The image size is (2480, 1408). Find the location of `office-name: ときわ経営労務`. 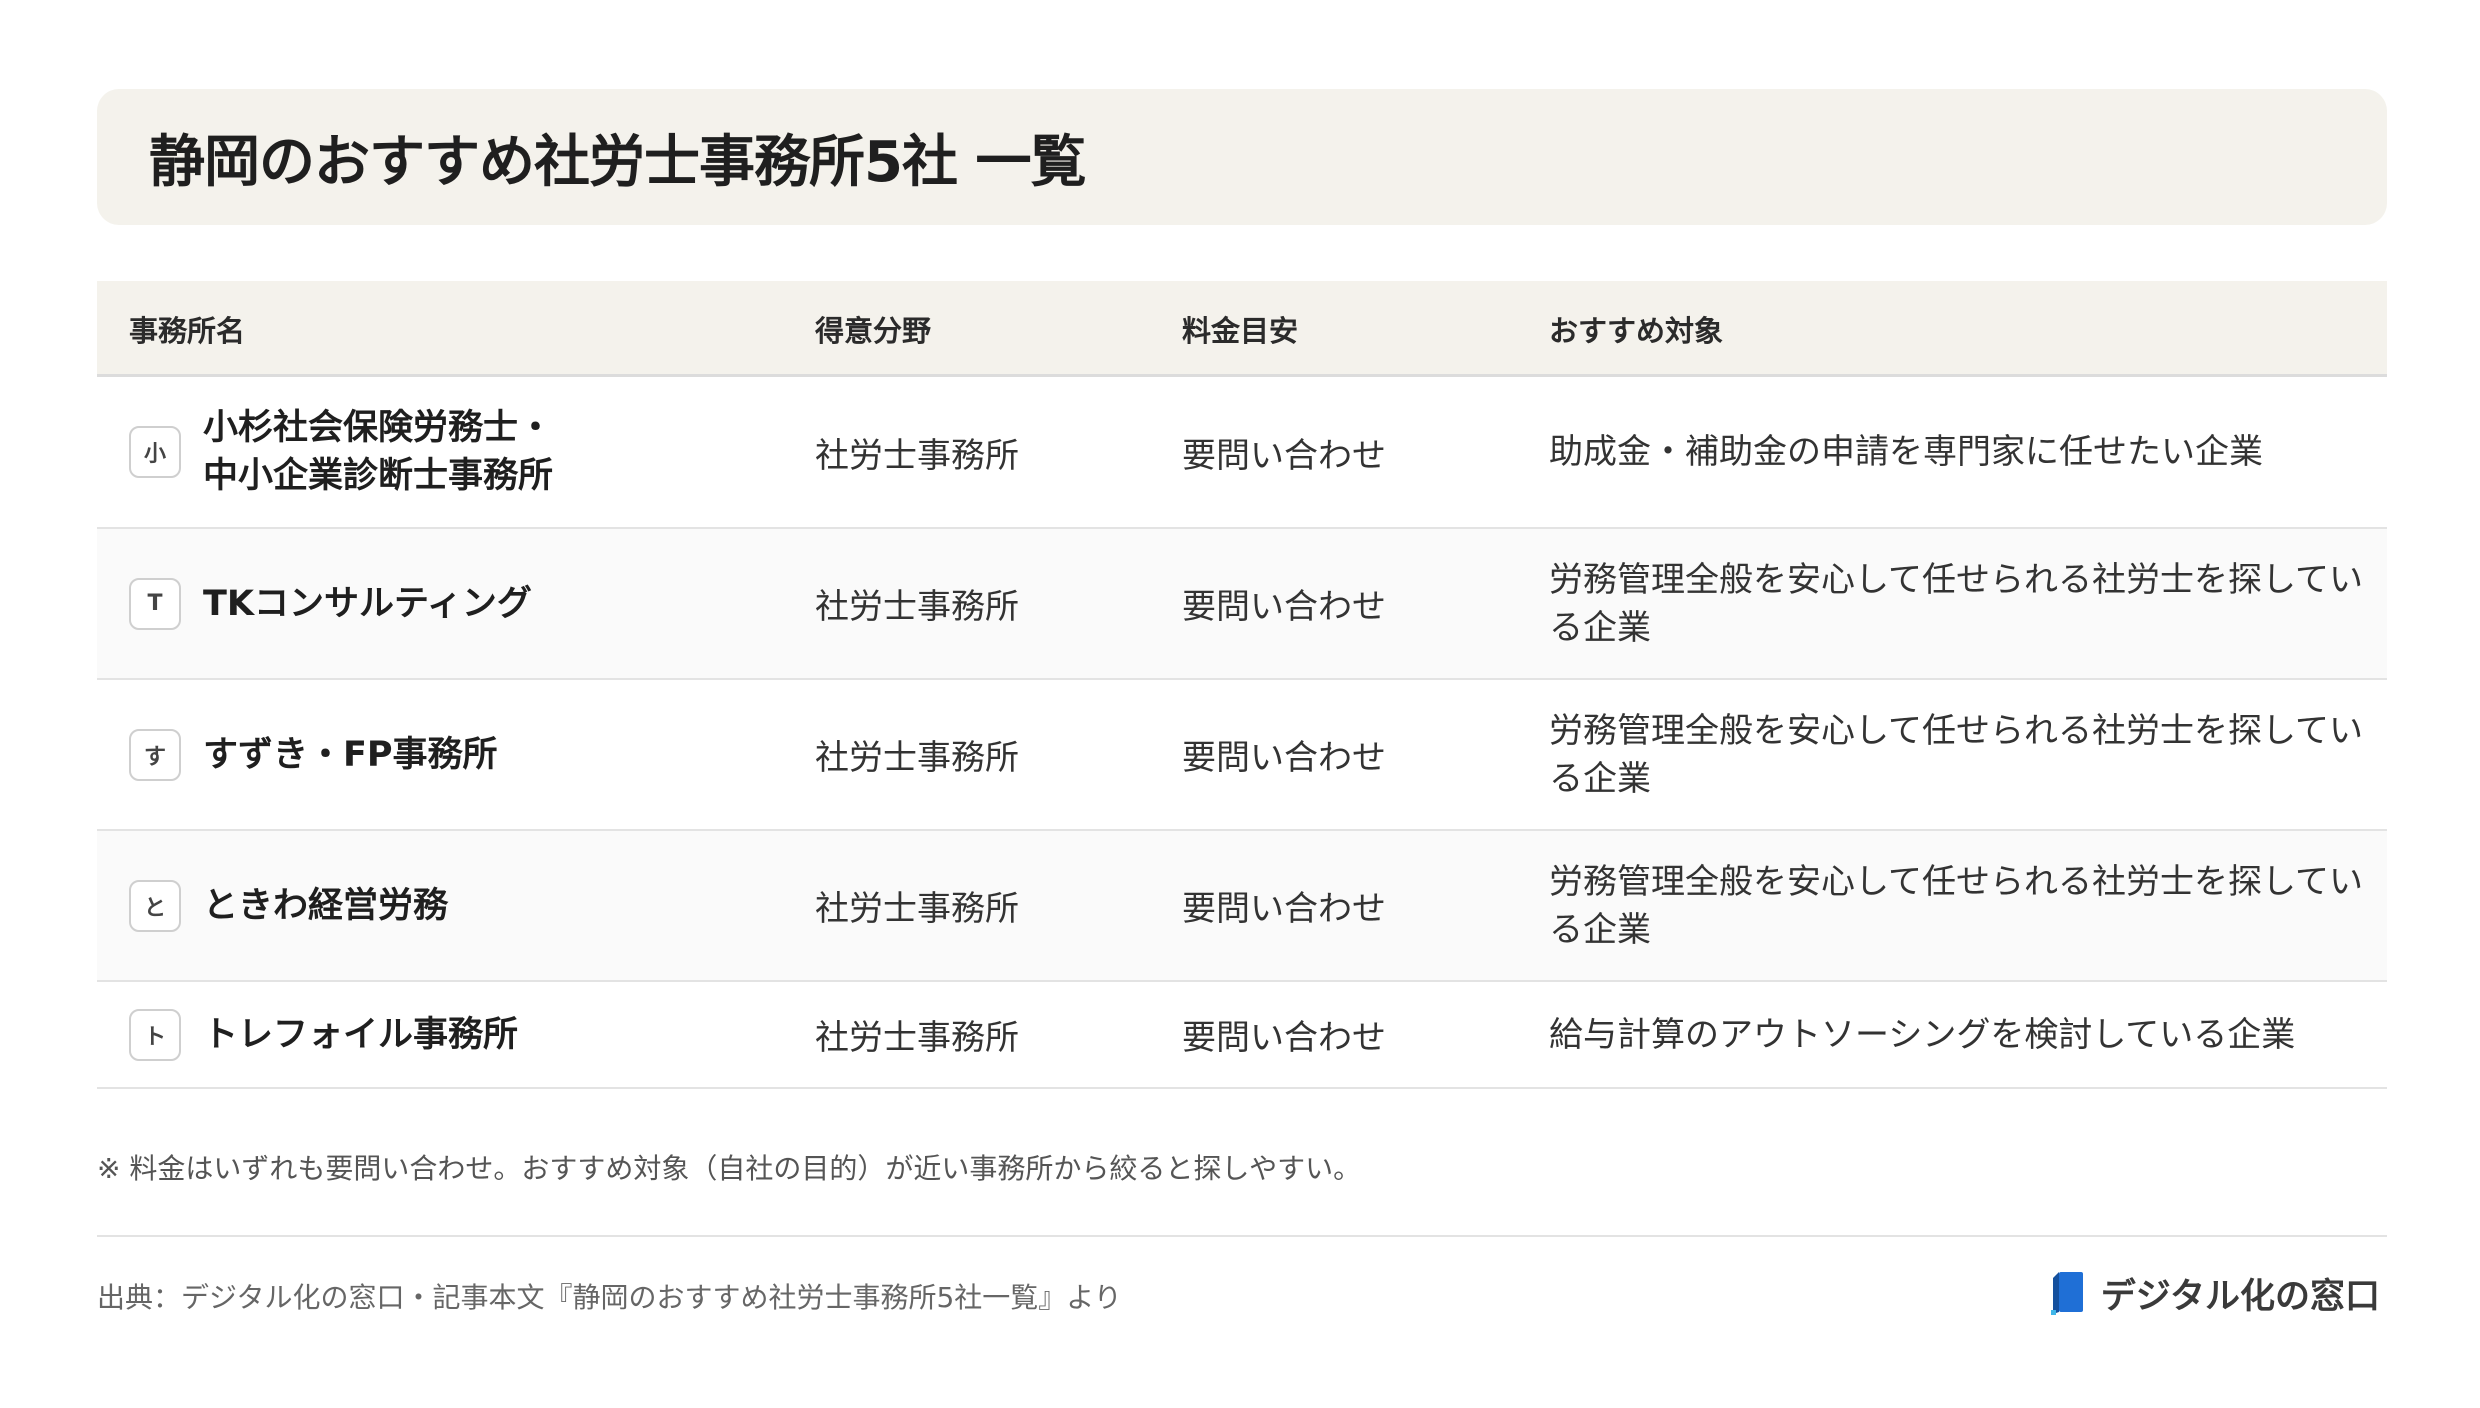

office-name: ときわ経営労務 is located at coordinates (326, 905).